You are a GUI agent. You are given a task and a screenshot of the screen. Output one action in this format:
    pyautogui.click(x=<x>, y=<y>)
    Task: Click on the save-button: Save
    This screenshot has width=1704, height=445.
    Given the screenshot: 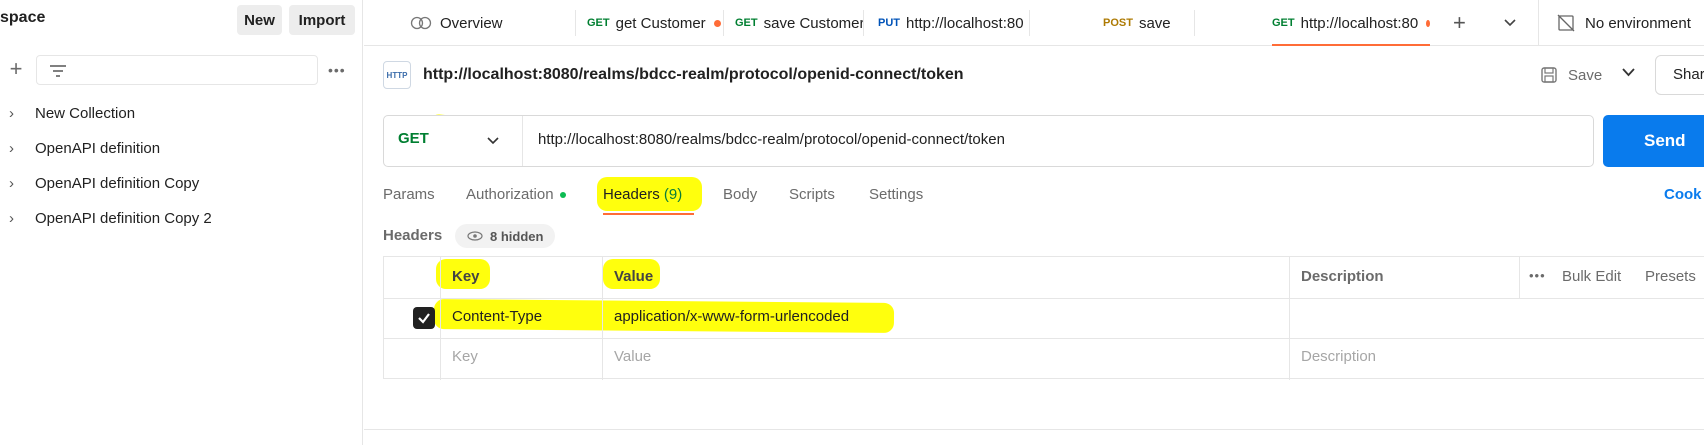 What is the action you would take?
    pyautogui.click(x=1571, y=75)
    